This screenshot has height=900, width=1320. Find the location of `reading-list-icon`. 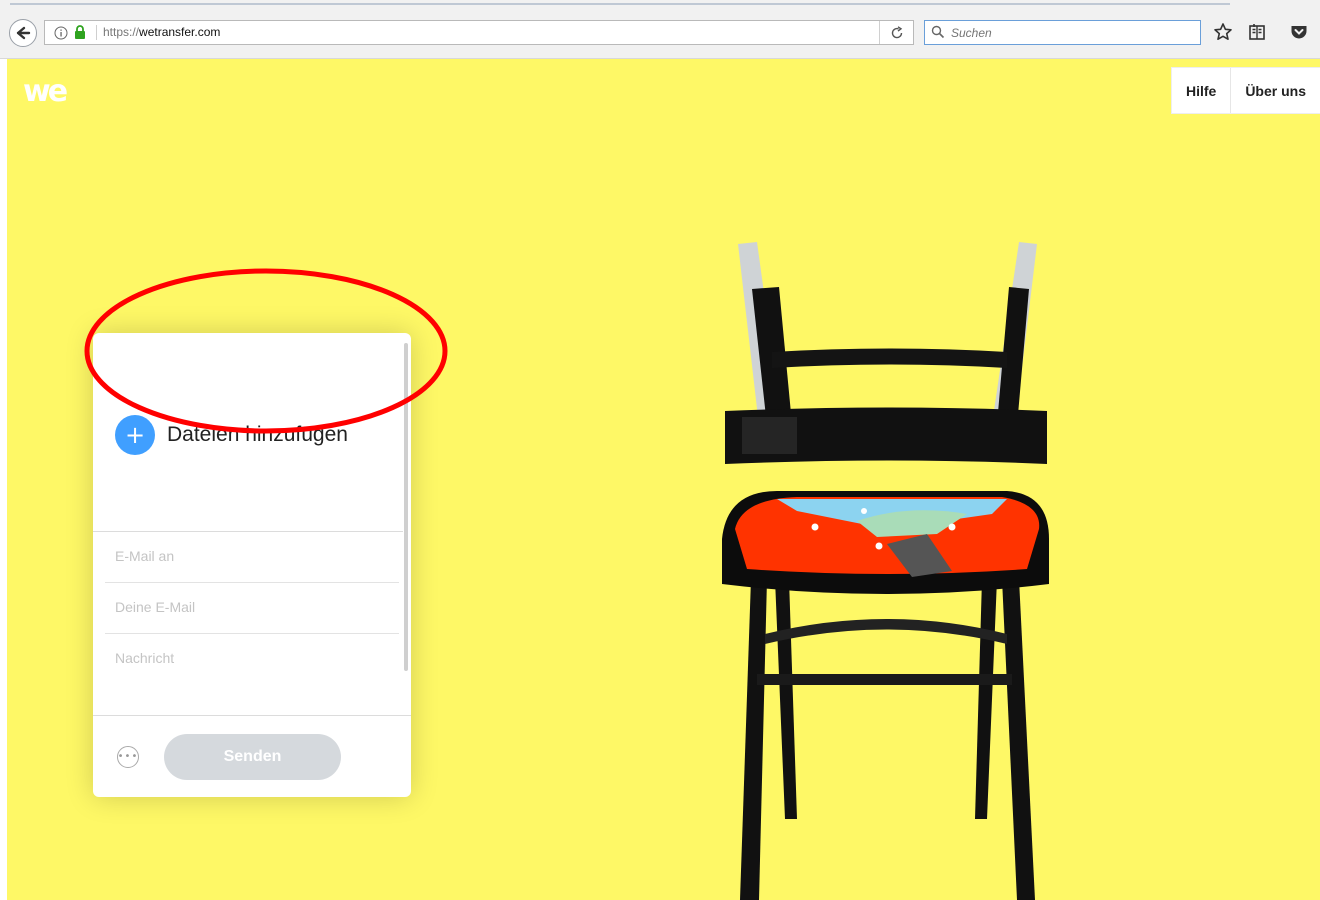

reading-list-icon is located at coordinates (1257, 32).